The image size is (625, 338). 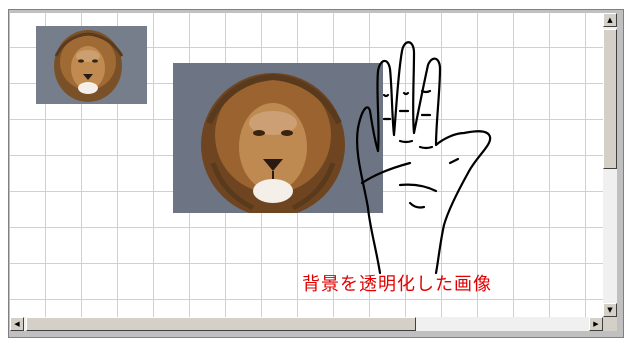 I want to click on transparent-image-caption: 背景を透明化した画像, so click(x=397, y=284).